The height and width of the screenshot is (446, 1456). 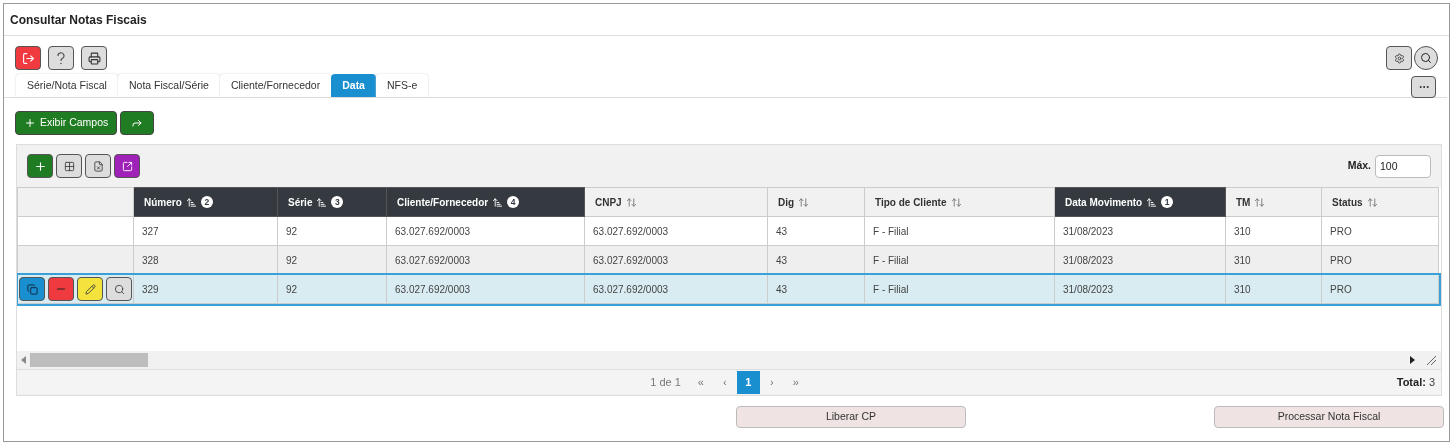 What do you see at coordinates (851, 417) in the screenshot?
I see `action-button: Liberar CP` at bounding box center [851, 417].